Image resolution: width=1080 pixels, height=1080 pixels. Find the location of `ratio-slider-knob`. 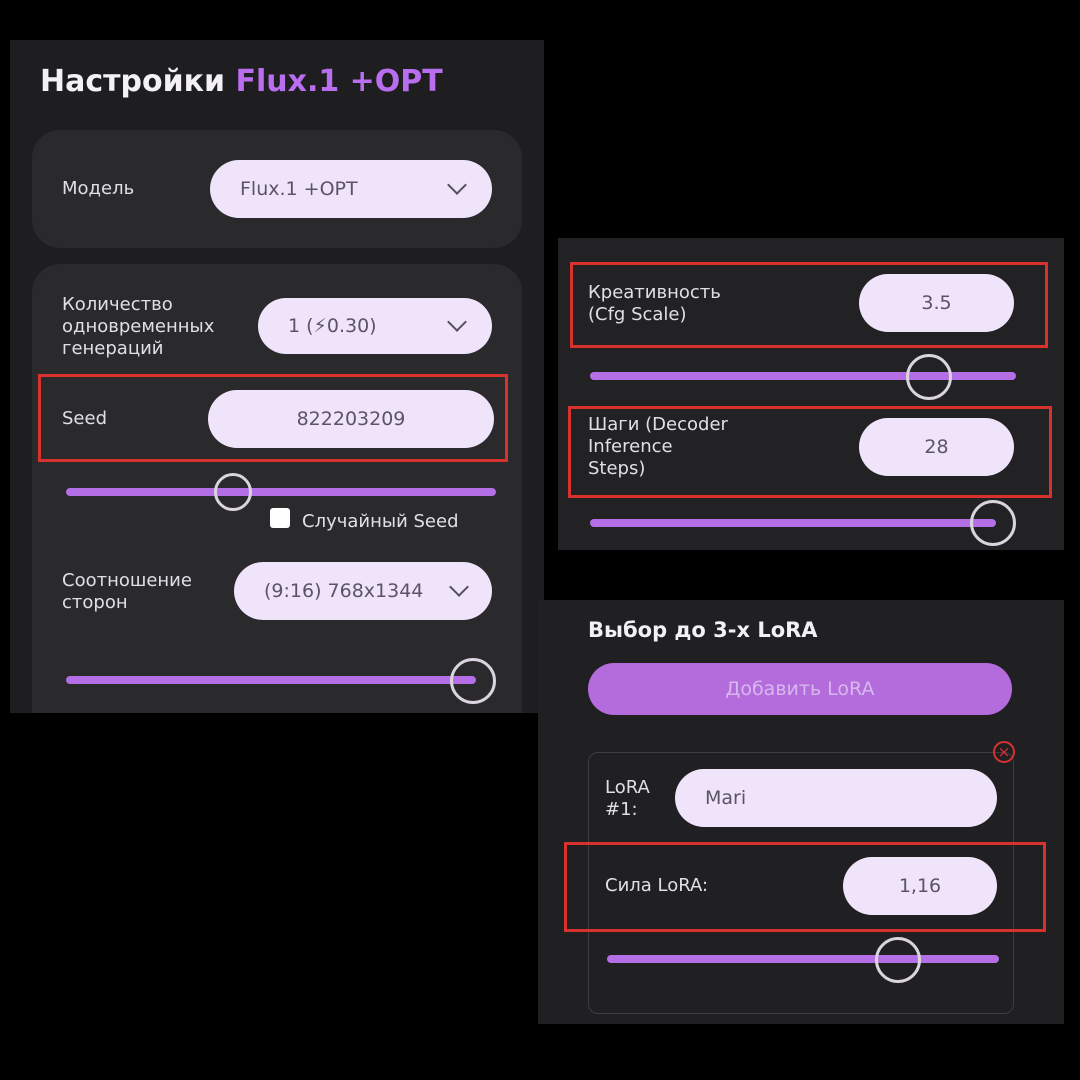

ratio-slider-knob is located at coordinates (473, 681).